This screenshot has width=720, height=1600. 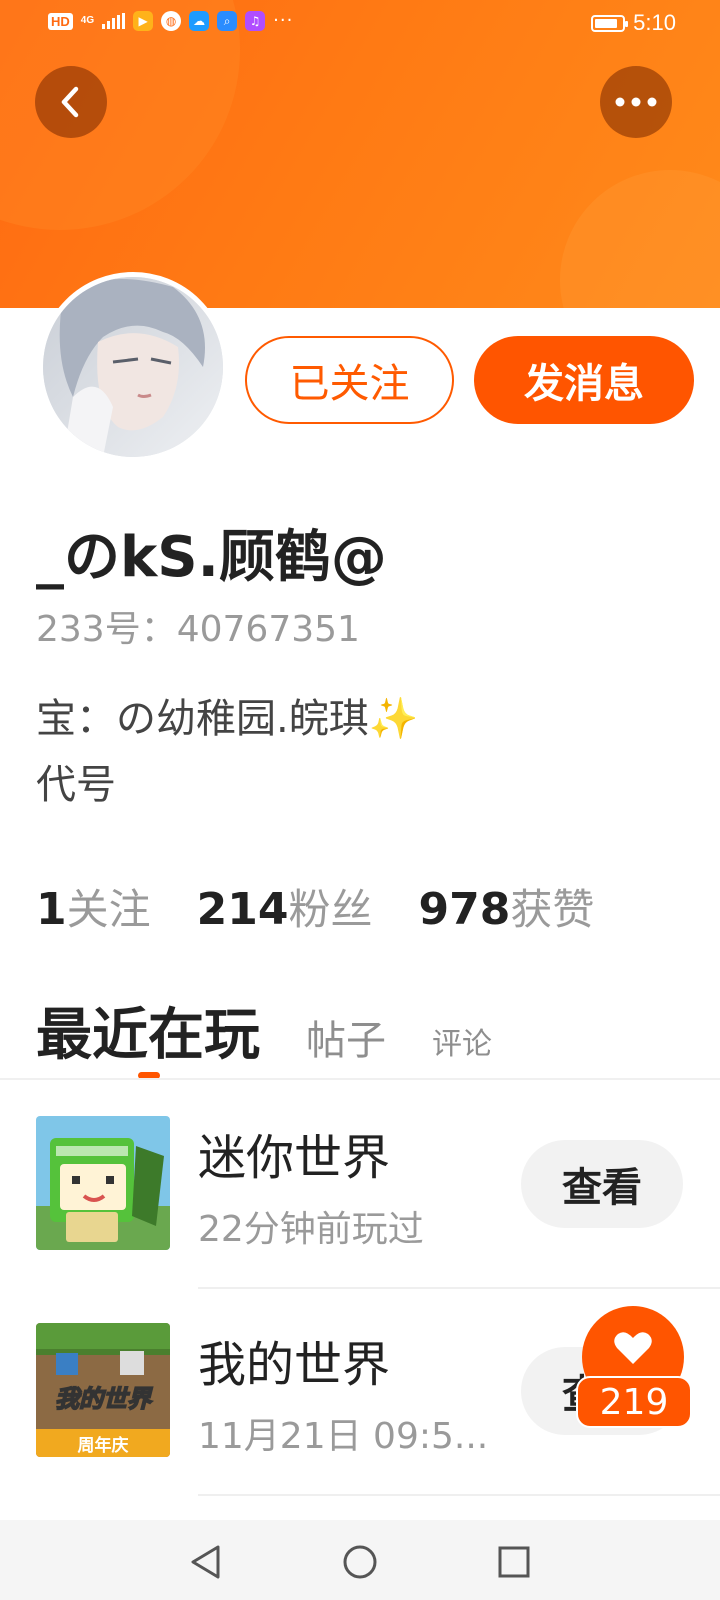 I want to click on banner-decoration, so click(x=640, y=239).